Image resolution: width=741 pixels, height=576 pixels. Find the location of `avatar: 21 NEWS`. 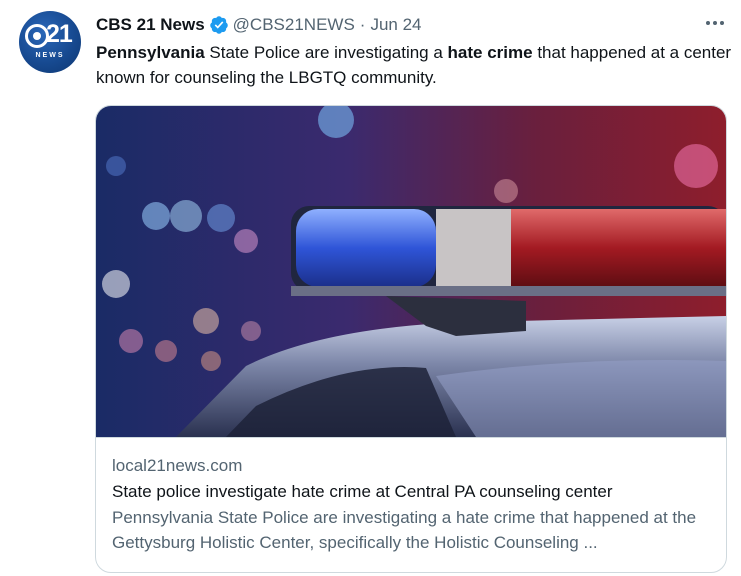

avatar: 21 NEWS is located at coordinates (50, 42).